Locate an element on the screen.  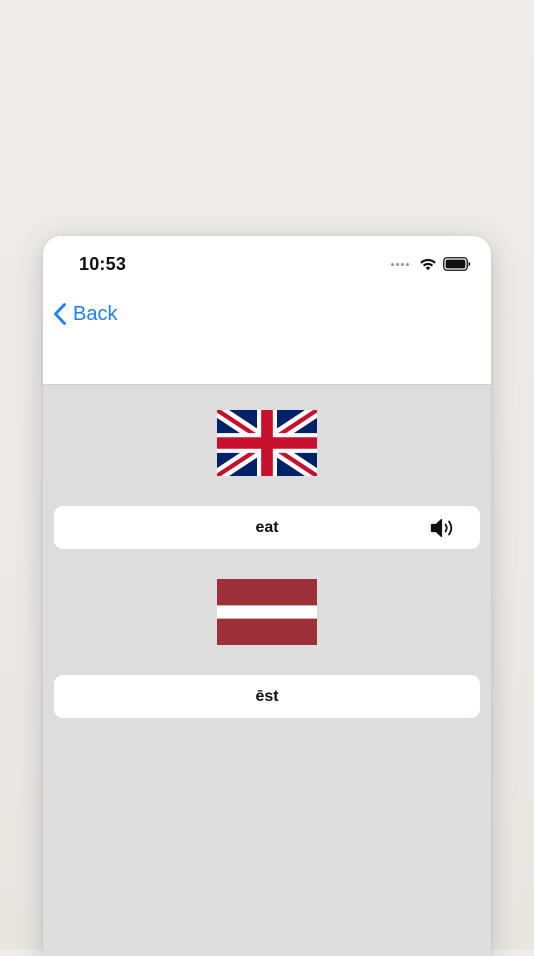
chevron-left-icon is located at coordinates (60, 314).